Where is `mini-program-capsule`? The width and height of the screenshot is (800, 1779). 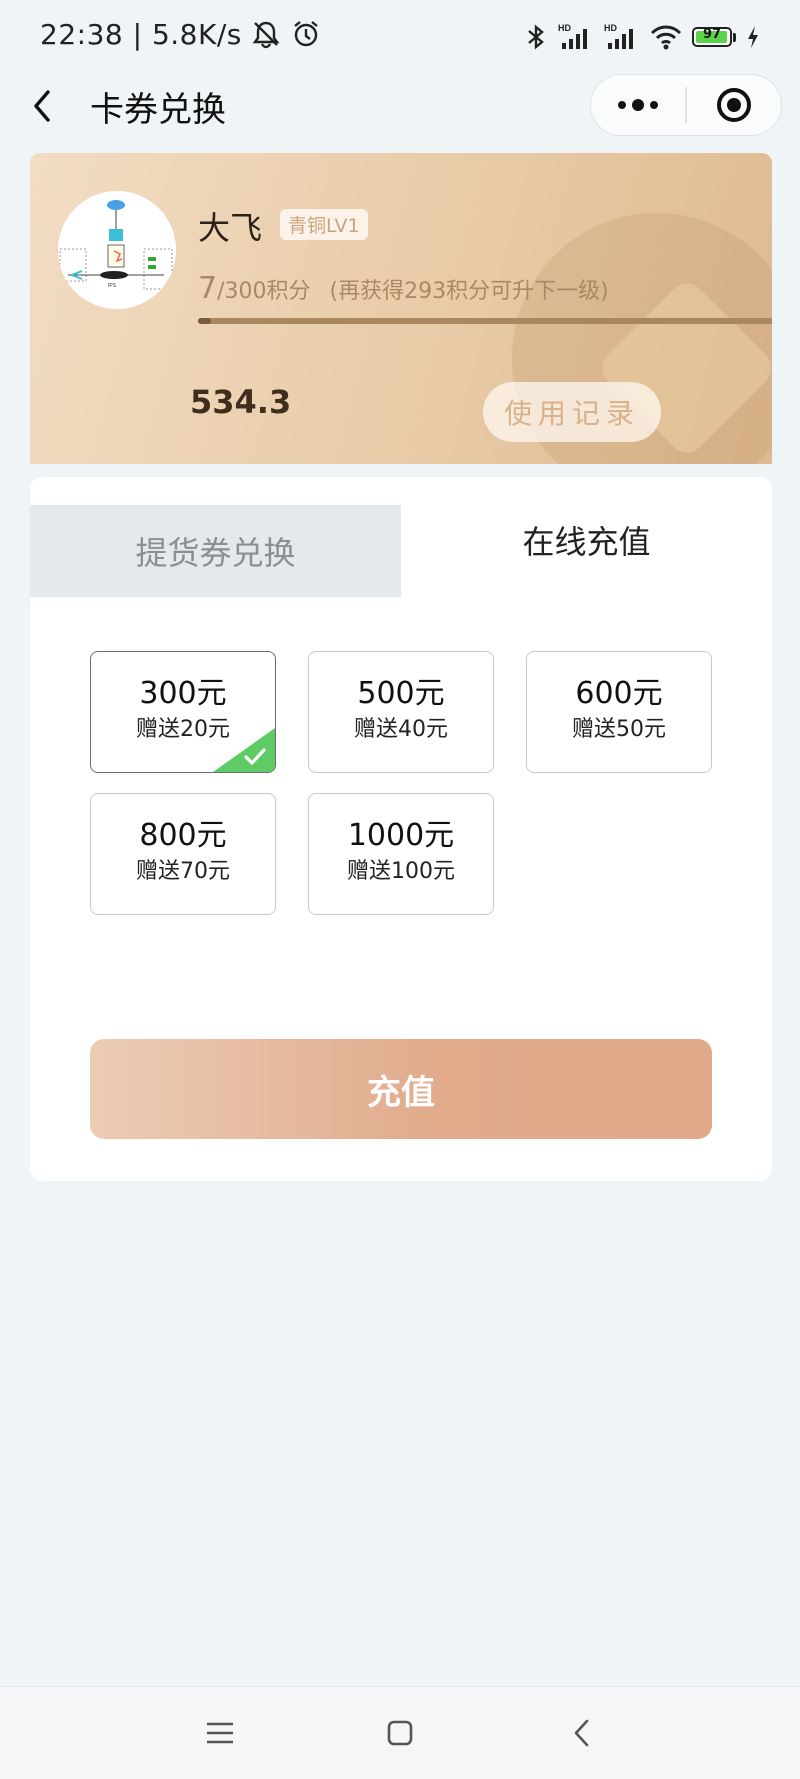 mini-program-capsule is located at coordinates (686, 105).